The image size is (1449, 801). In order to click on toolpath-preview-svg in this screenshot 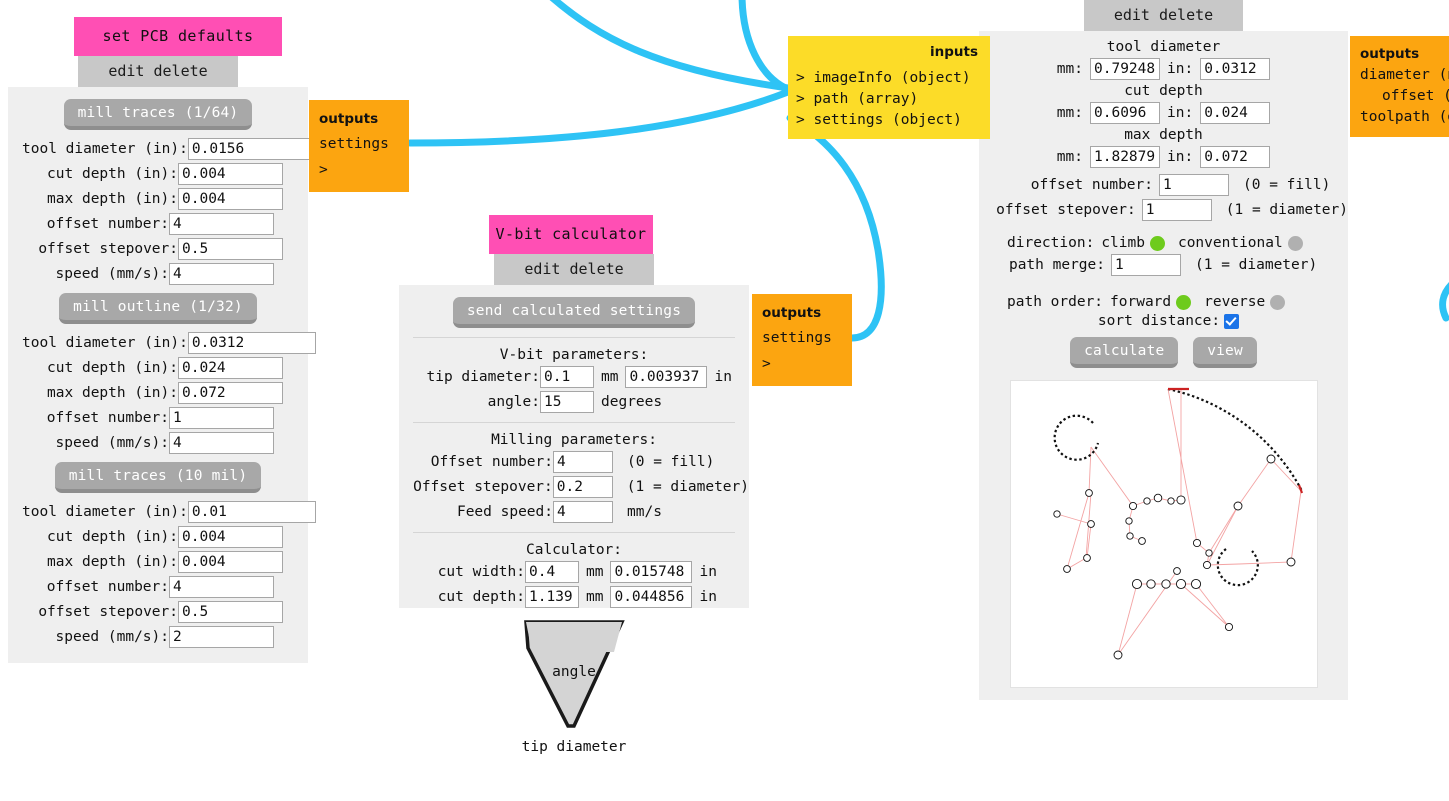, I will do `click(1177, 523)`.